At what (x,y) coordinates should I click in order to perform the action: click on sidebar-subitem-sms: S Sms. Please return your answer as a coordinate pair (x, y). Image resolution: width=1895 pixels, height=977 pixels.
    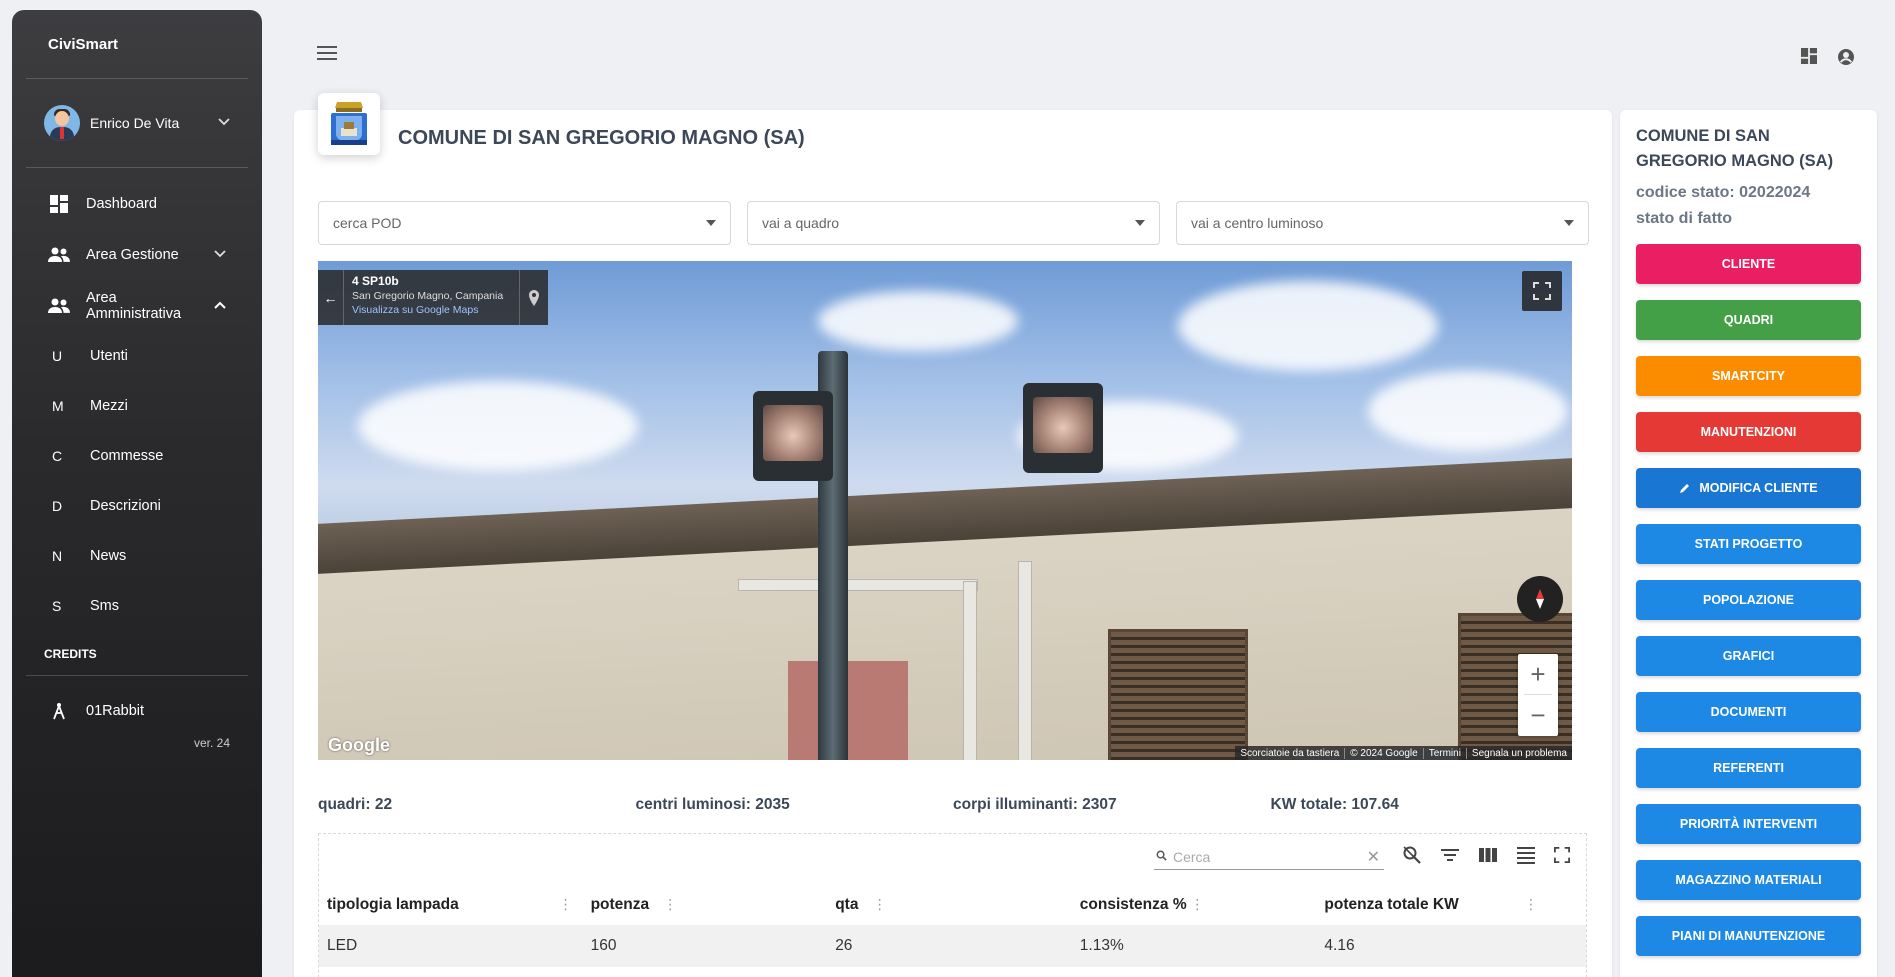
    Looking at the image, I should click on (137, 606).